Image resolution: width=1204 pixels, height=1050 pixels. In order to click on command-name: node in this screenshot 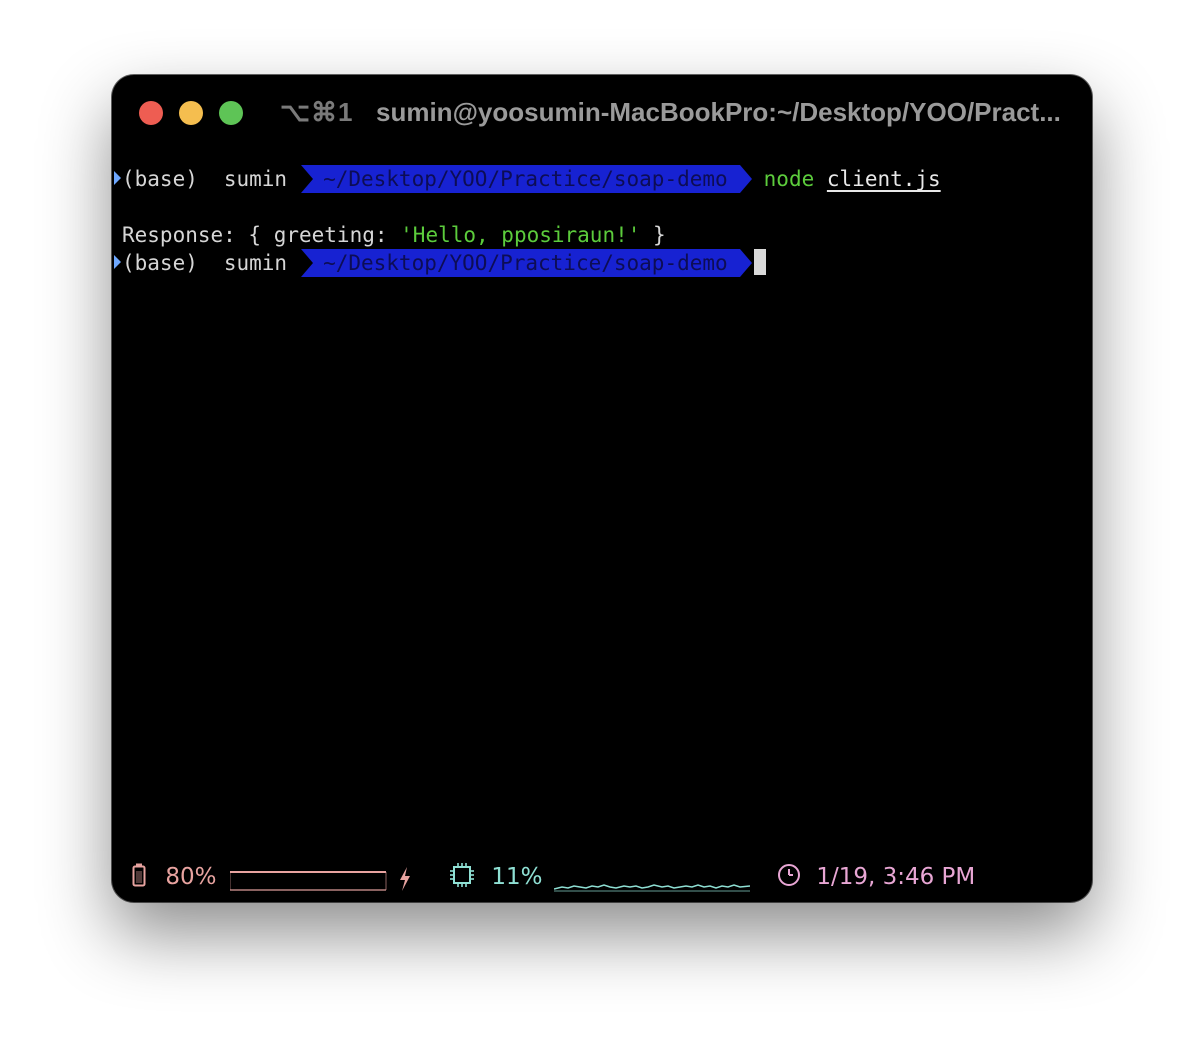, I will do `click(789, 179)`.